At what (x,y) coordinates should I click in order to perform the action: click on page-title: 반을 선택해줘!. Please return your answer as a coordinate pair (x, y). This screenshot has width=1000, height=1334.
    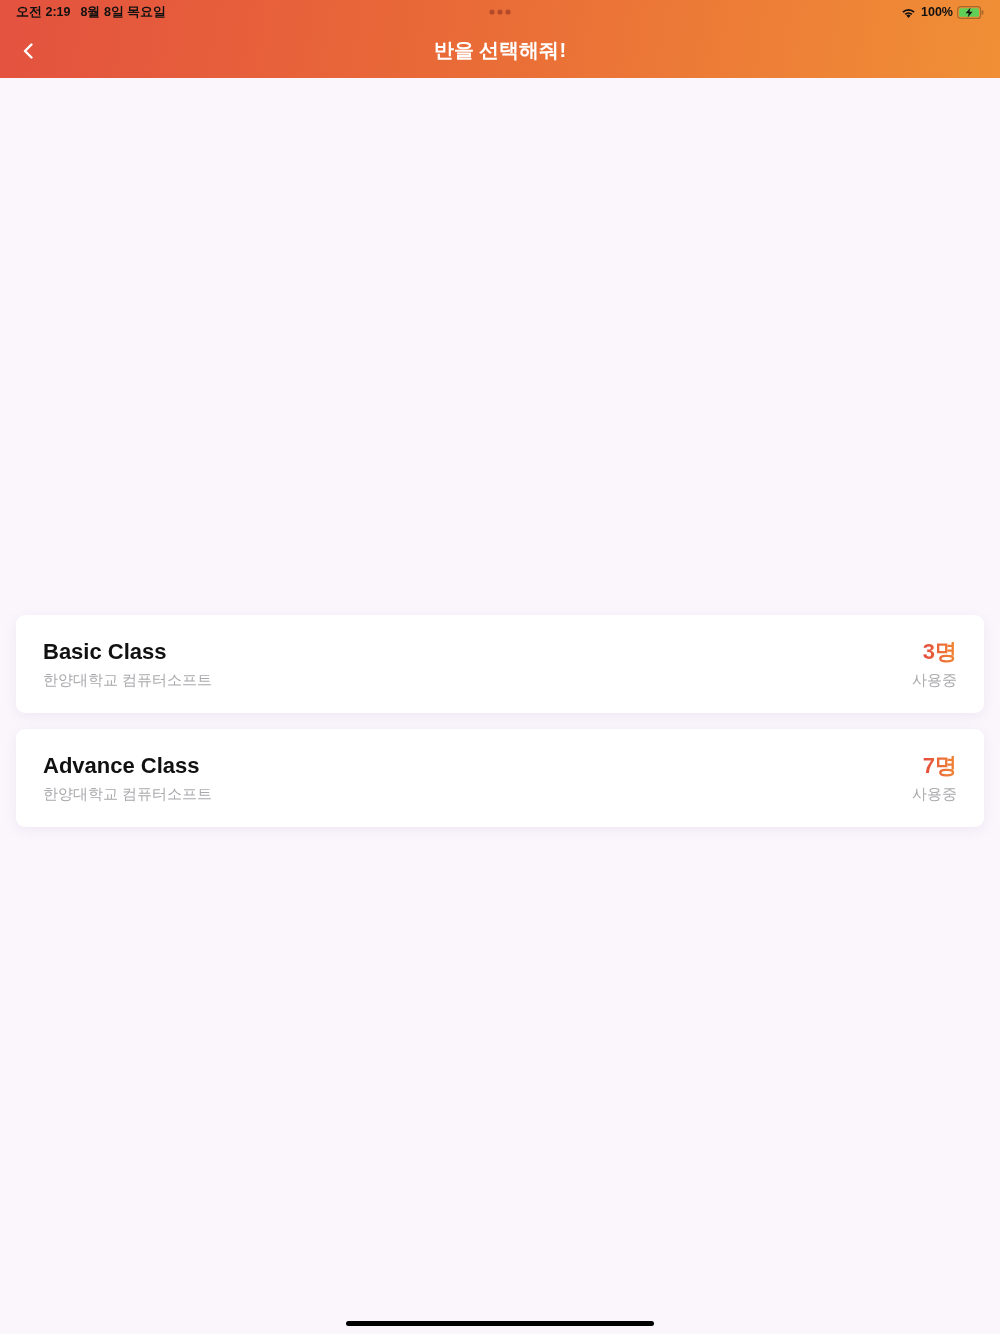
    Looking at the image, I should click on (500, 50).